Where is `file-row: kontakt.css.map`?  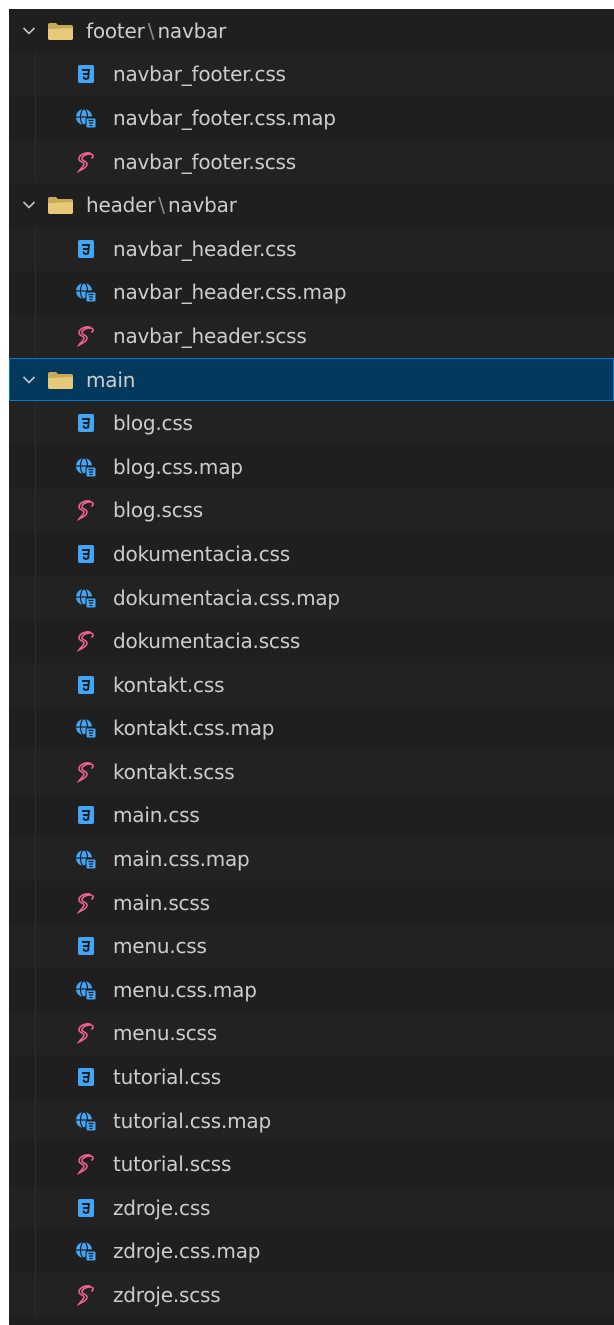
file-row: kontakt.css.map is located at coordinates (311, 728).